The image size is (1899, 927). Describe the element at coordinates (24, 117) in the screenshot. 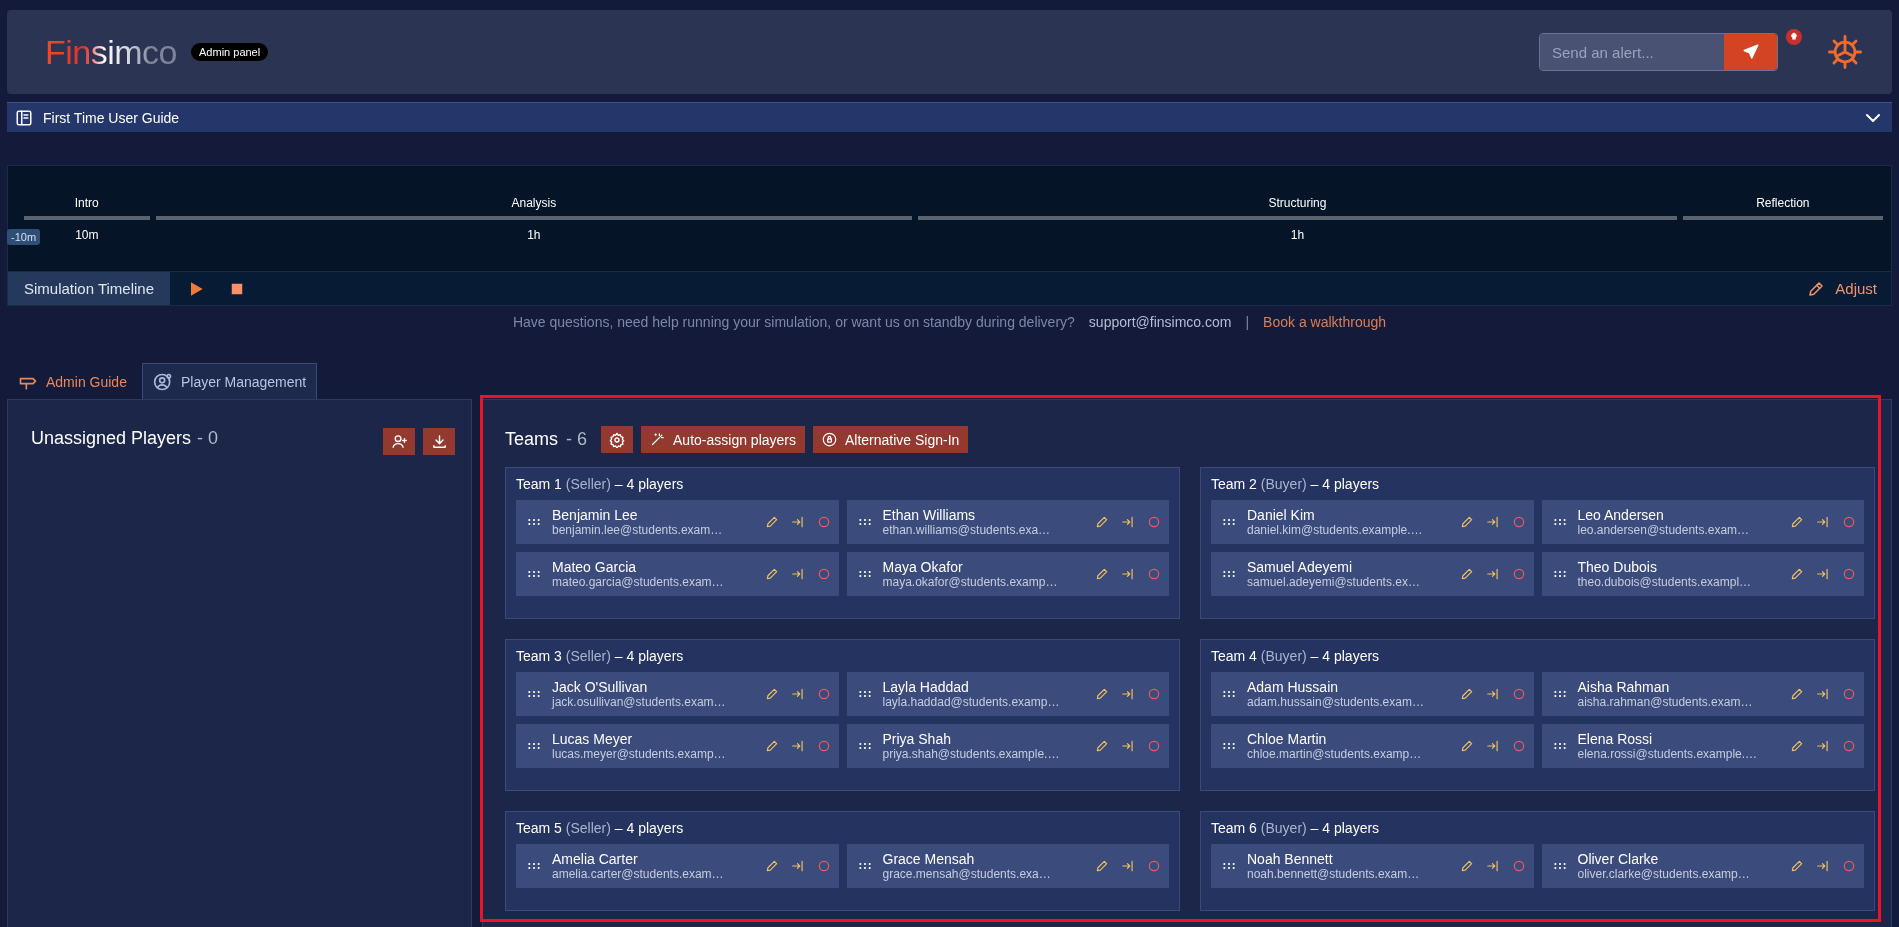

I see `document-icon` at that location.